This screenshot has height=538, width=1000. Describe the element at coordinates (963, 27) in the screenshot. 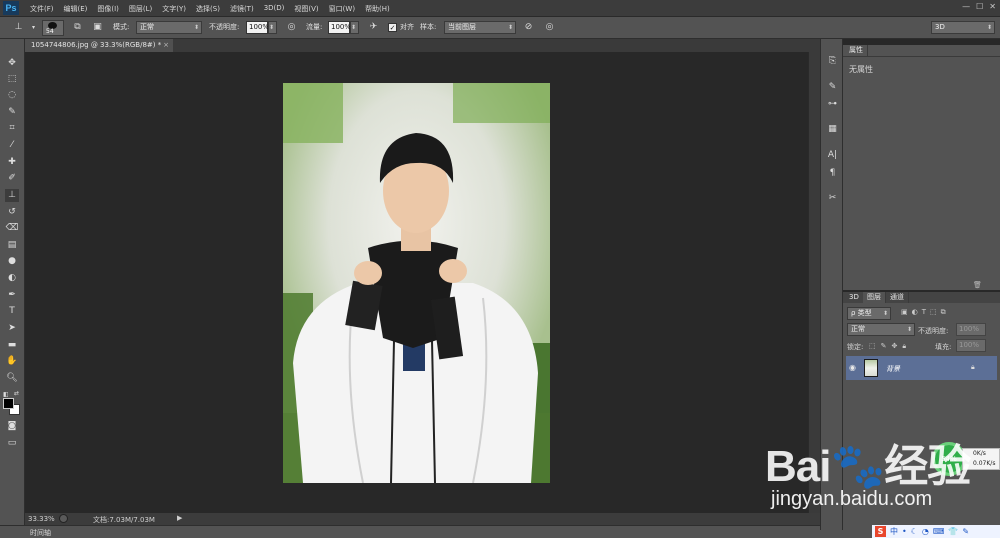

I see `workspace-select: 3D` at that location.